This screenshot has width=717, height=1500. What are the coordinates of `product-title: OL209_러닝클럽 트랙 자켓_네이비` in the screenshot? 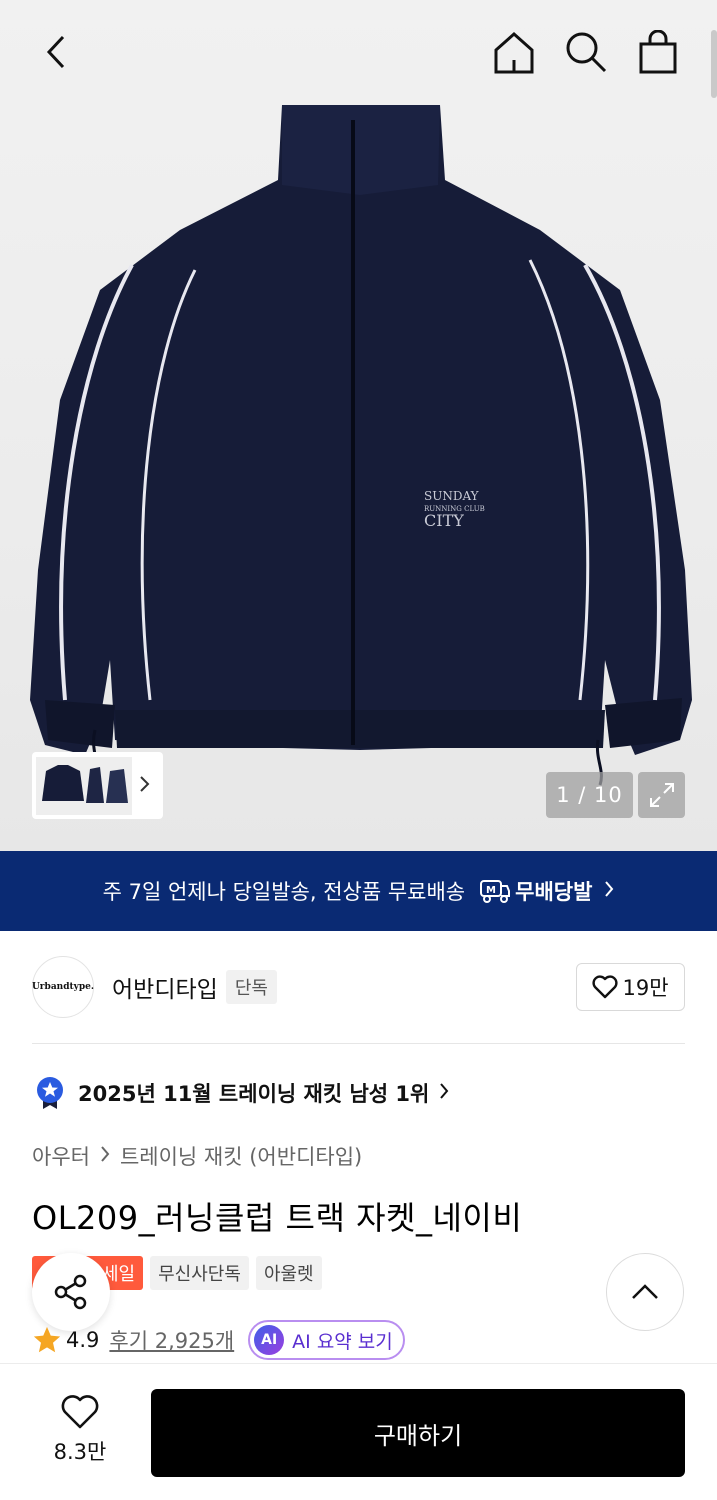 It's located at (277, 1218).